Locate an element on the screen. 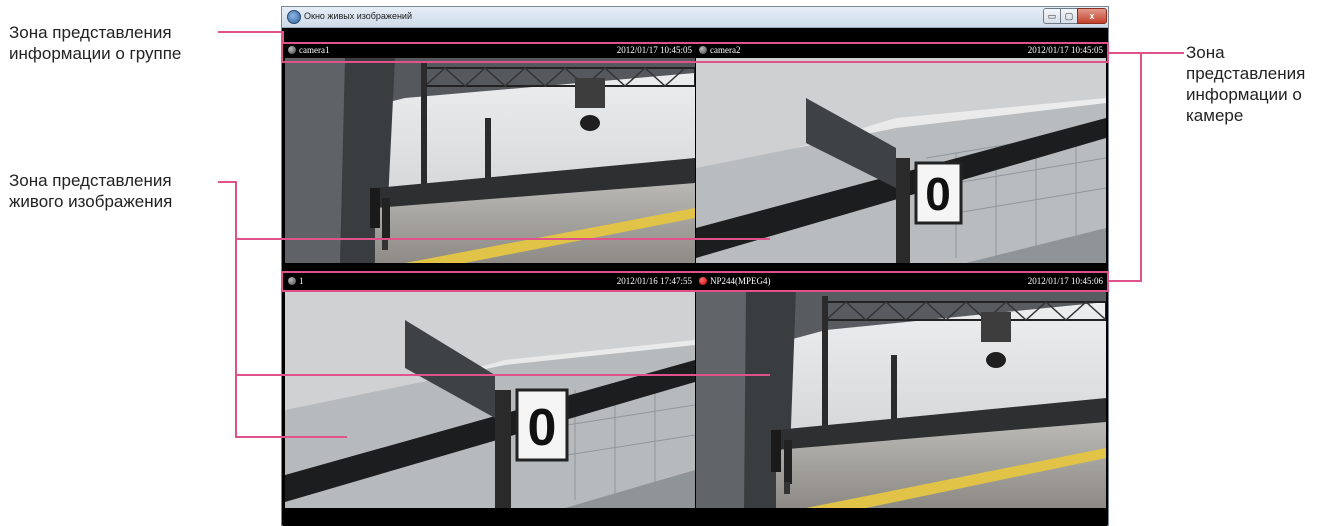  annotation-live-image: Зона представления живого изображения is located at coordinates (91, 191).